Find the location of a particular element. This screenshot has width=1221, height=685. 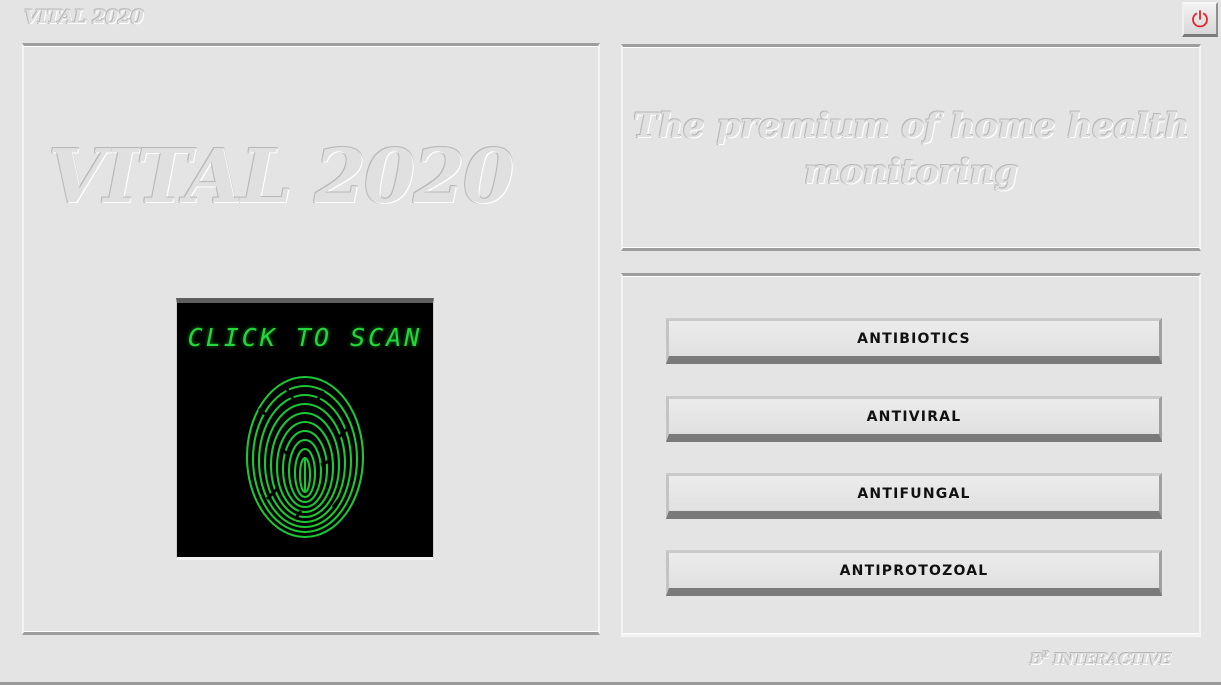

antiprotozoal-button: ANTIPROTOZOAL is located at coordinates (914, 573).